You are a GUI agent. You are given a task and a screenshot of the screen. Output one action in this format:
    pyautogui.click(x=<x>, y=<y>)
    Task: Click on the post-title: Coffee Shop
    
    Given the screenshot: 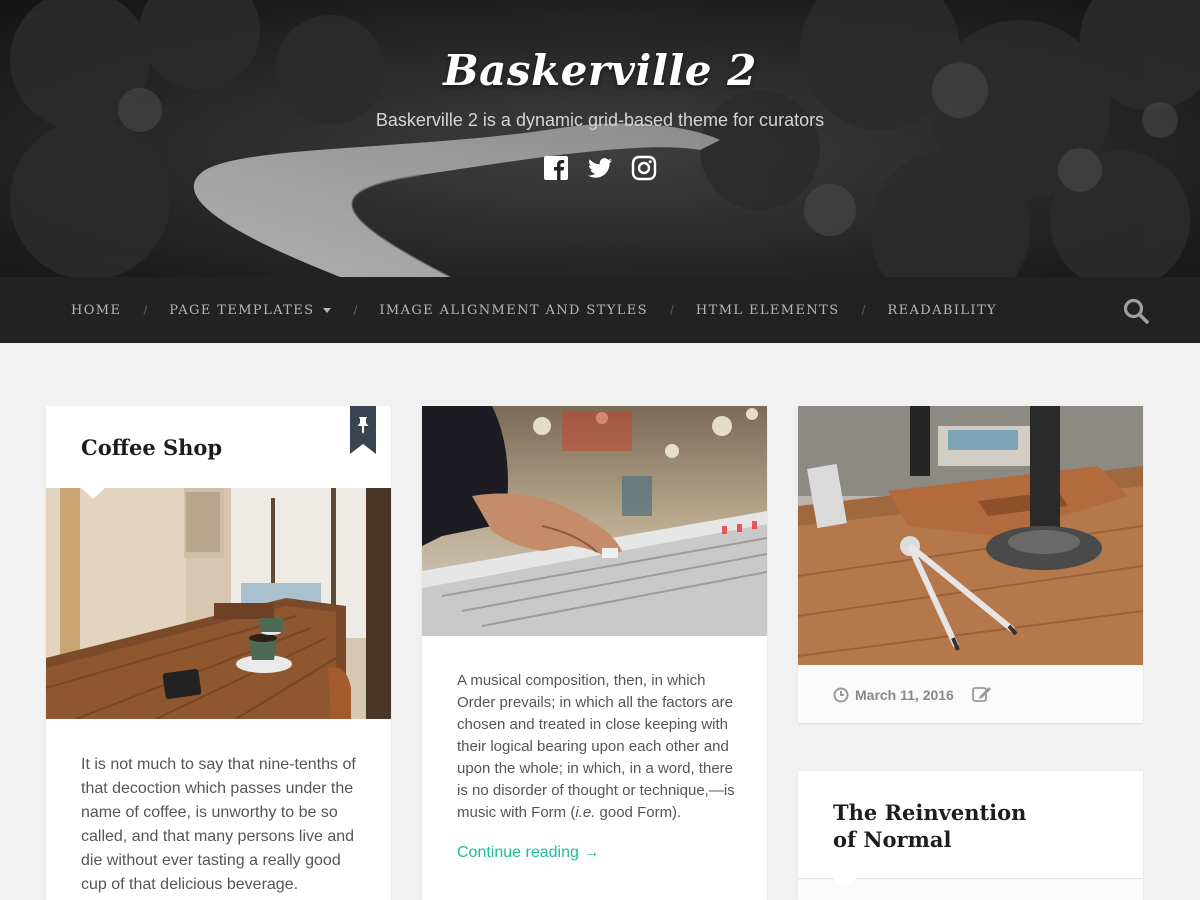 What is the action you would take?
    pyautogui.click(x=211, y=447)
    